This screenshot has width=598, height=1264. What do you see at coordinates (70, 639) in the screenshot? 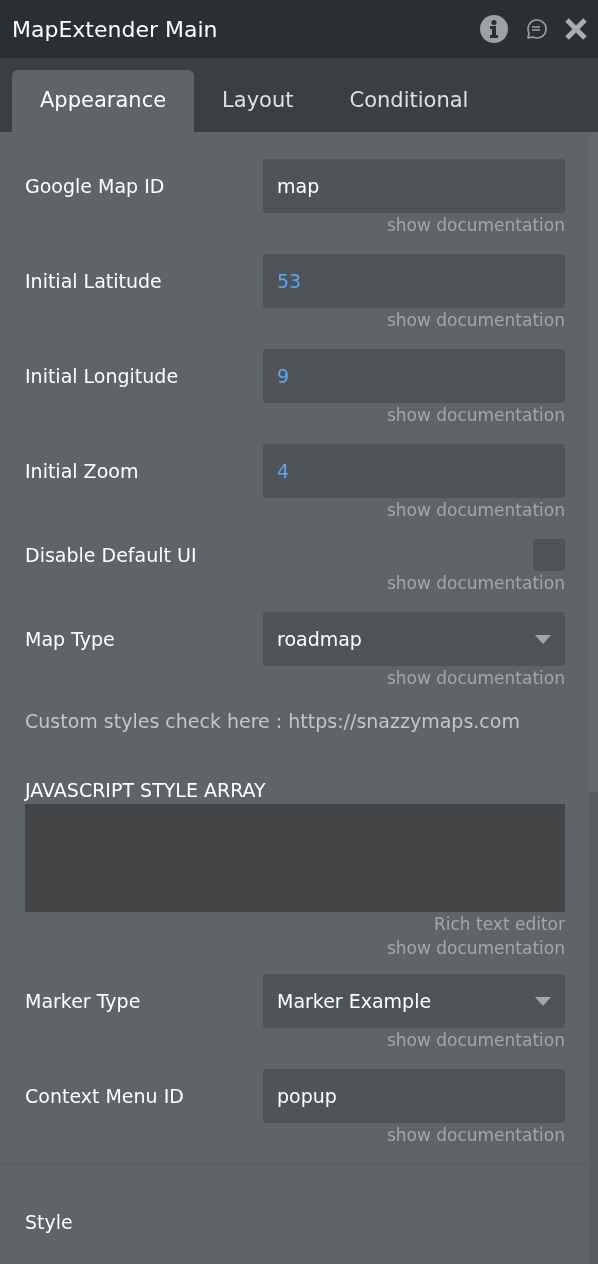
I see `field-label: Map Type` at bounding box center [70, 639].